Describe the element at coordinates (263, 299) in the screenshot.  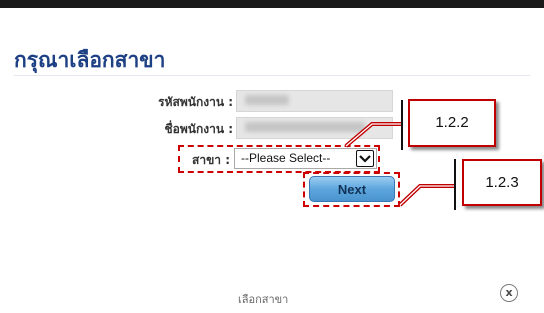
I see `footer-title: เลือกสาขา` at that location.